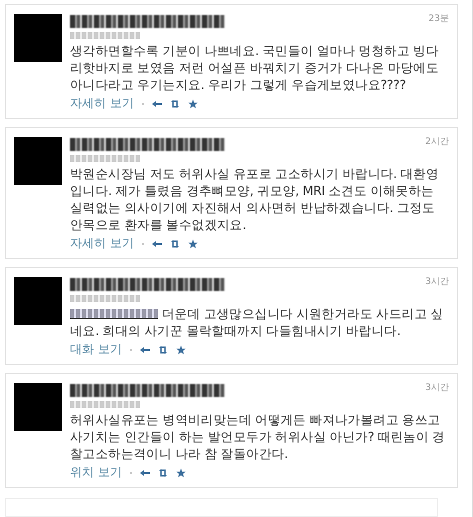  Describe the element at coordinates (255, 67) in the screenshot. I see `tweet-text: 생각하면할수록 기분이 나쁘네요. 국민들이 얼마나 멍청하고 빙다리핫바지로 보였음 저런 어설픈 바꿔치기 증거가 다나온 마당에도 아니다라고 우기는지요. 우리가 그렇게 우습게보였나요????` at that location.